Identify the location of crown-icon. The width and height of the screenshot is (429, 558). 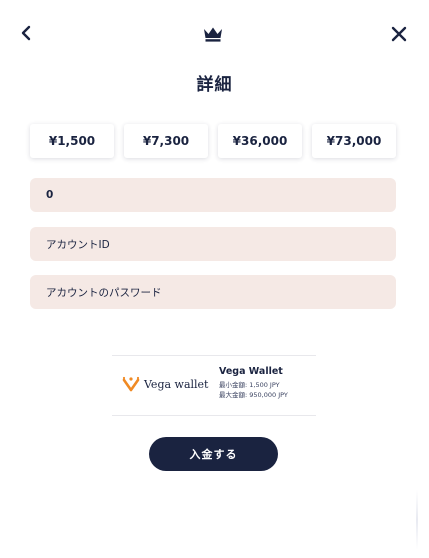
(213, 34).